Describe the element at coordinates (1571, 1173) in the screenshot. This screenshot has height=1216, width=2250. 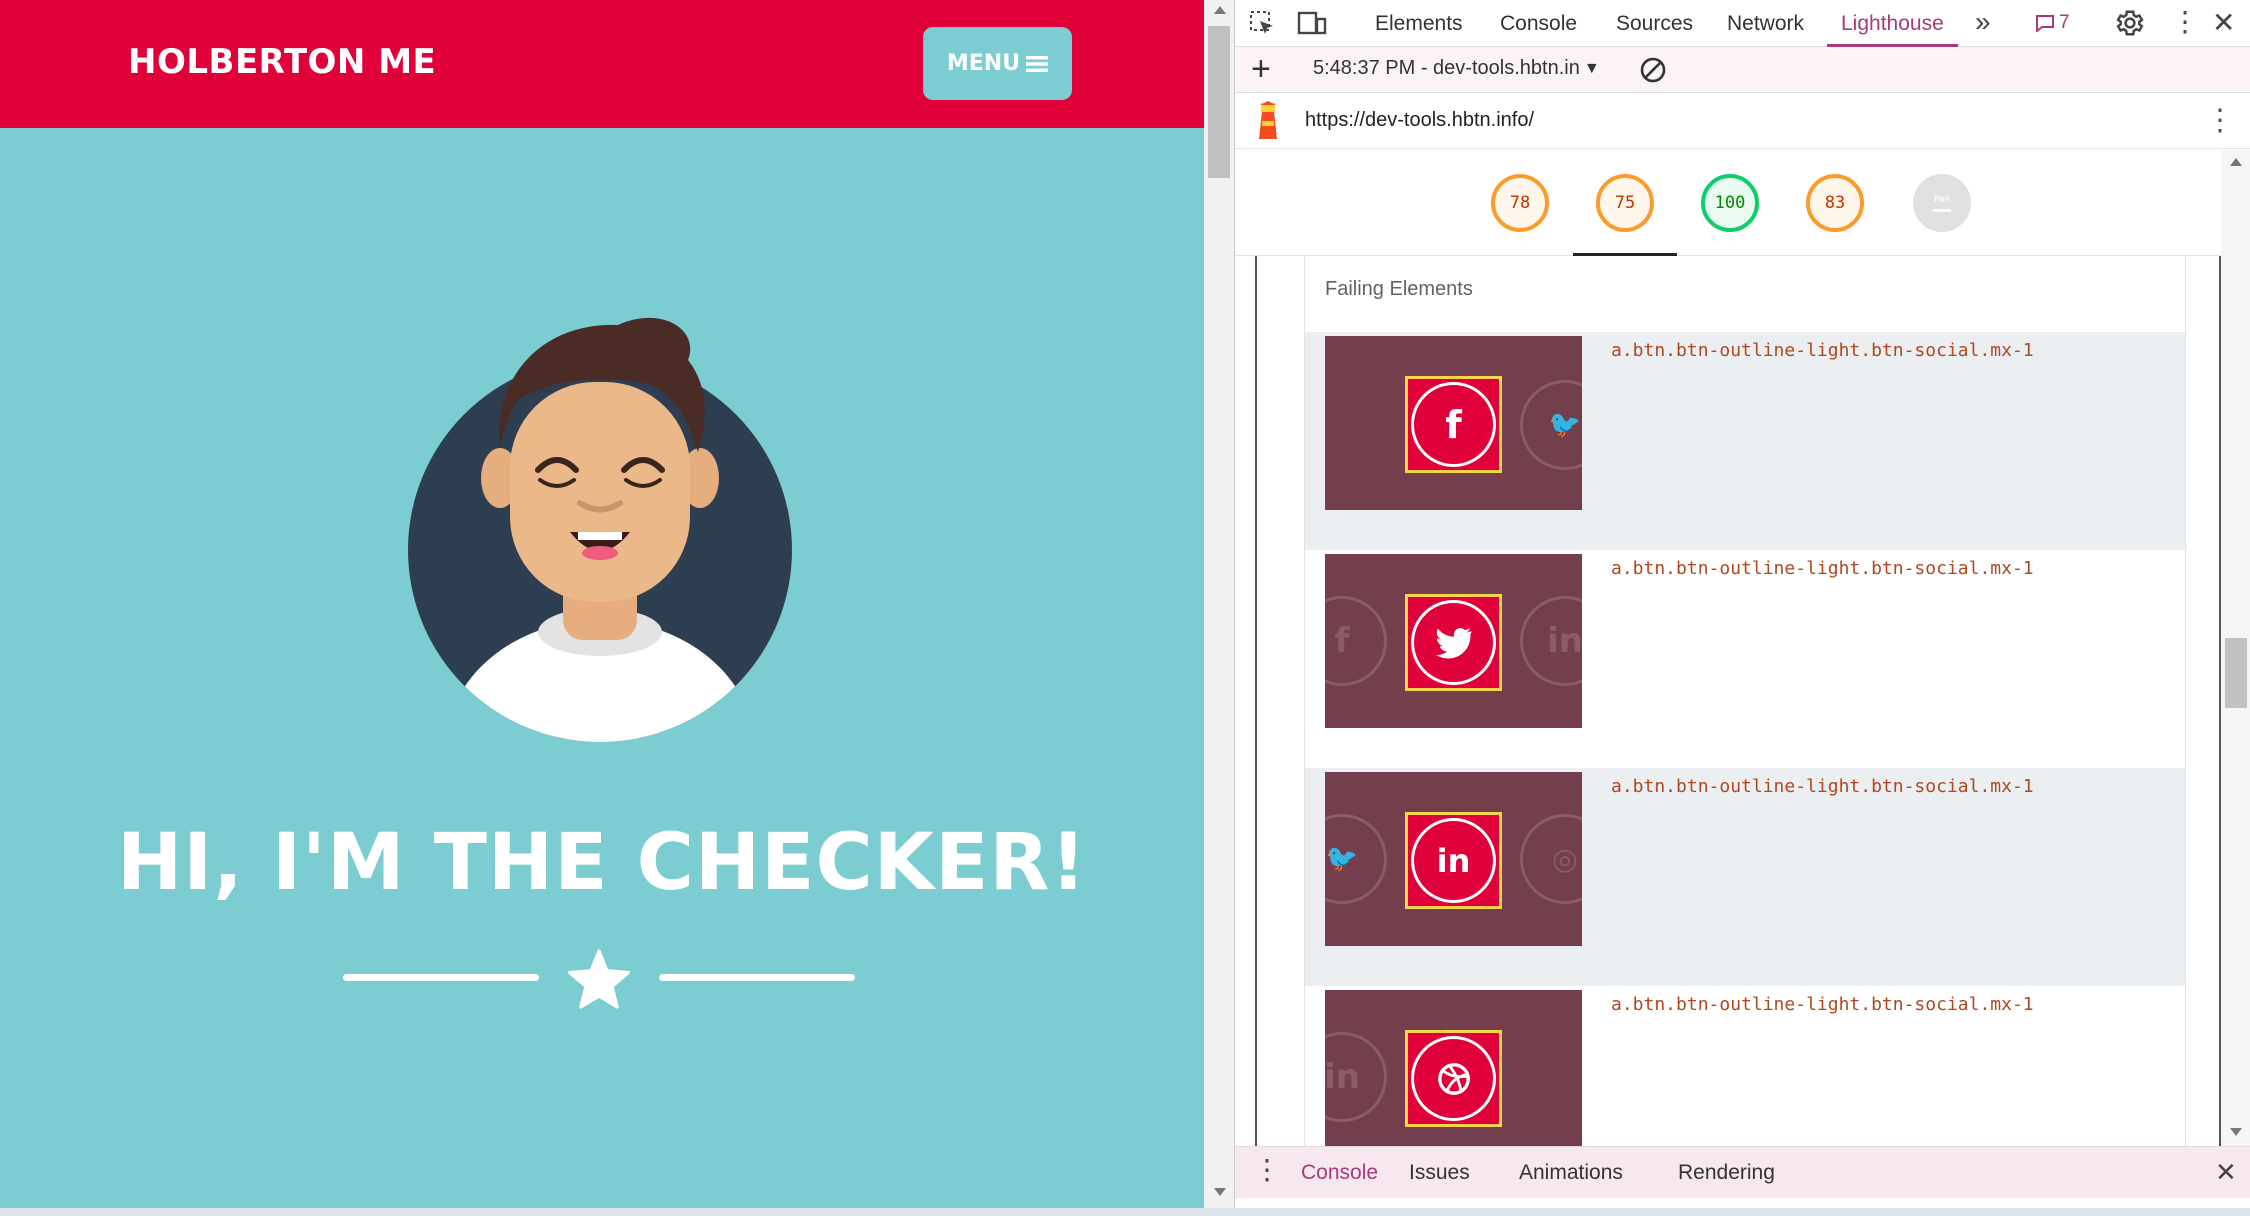
I see `drawer-tab-animations: Animations` at that location.